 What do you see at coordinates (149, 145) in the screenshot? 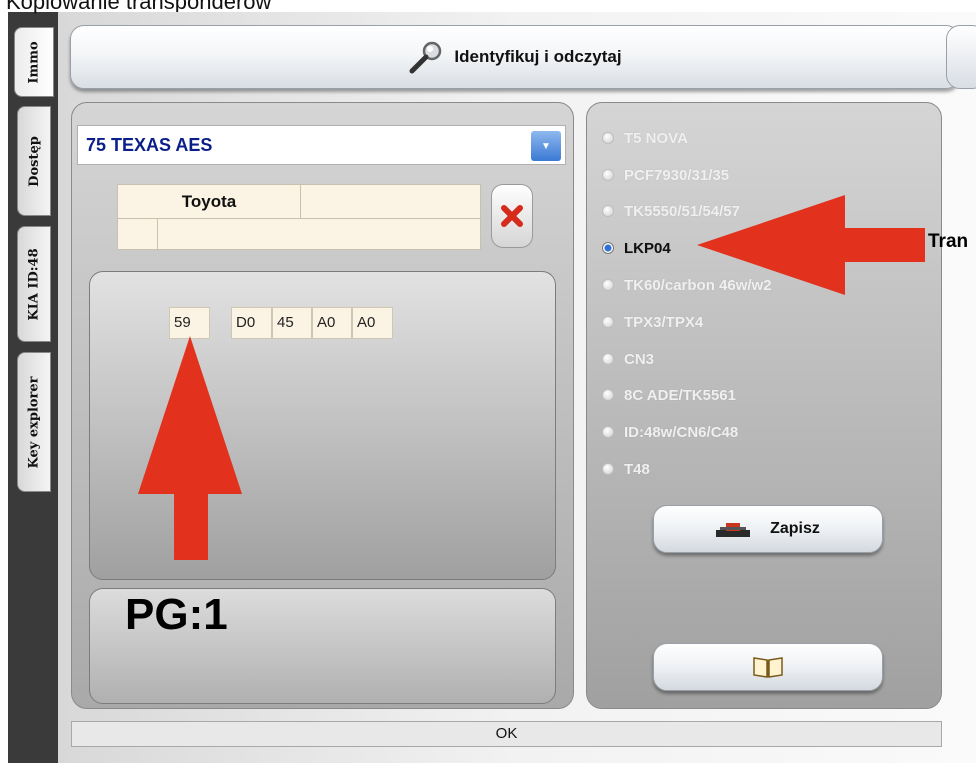
I see `transponder-select-value: 75 TEXAS AES` at bounding box center [149, 145].